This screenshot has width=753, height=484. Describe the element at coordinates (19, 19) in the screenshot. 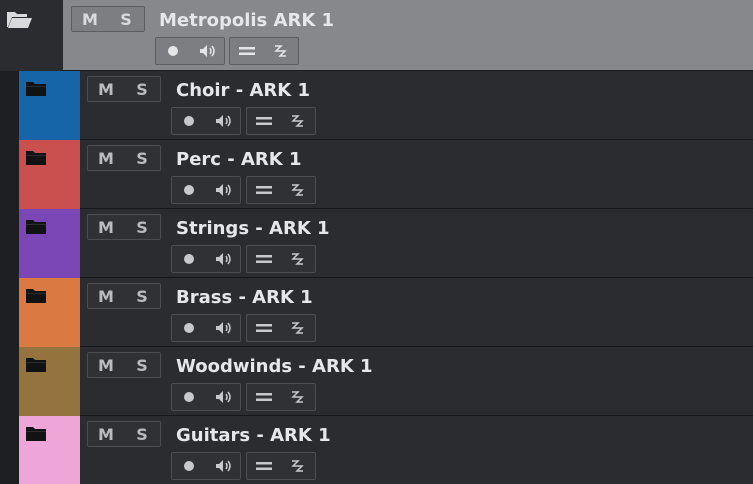

I see `folder-open-icon` at that location.